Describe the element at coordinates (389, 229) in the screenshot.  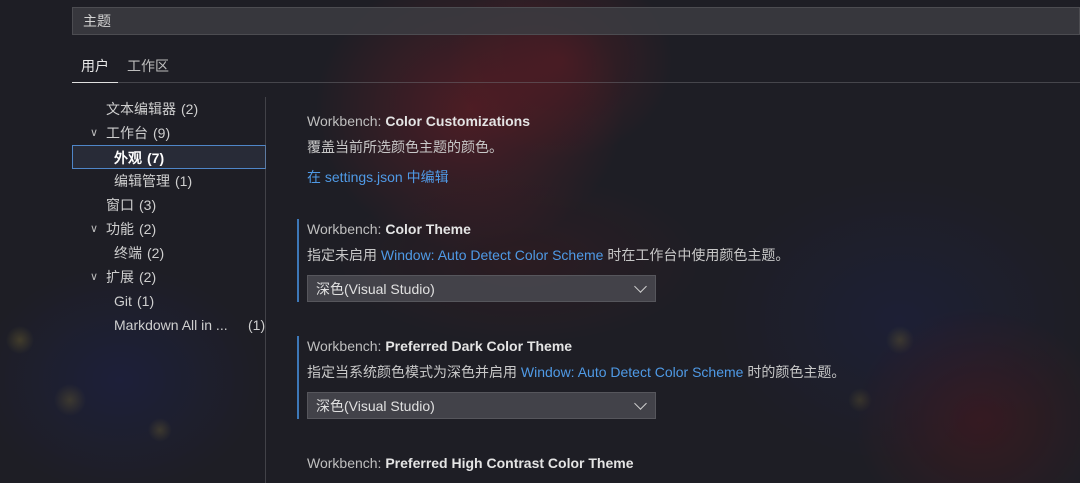
I see `setting-title: Workbench: Color Theme` at that location.